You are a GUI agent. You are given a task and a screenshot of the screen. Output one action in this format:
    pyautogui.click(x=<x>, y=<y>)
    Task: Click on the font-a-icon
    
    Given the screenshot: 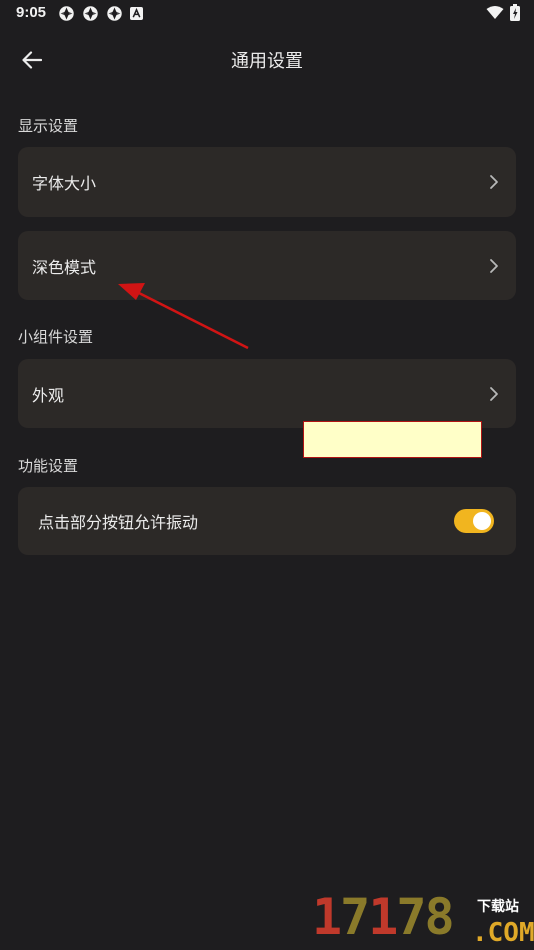 What is the action you would take?
    pyautogui.click(x=136, y=13)
    